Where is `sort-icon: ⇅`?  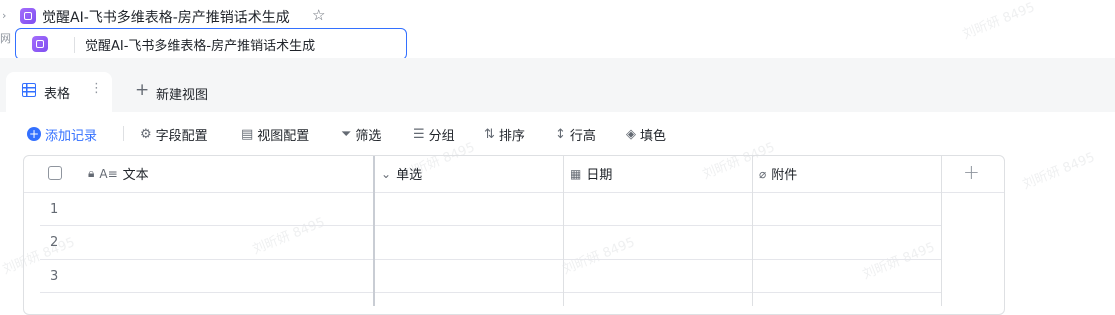
sort-icon: ⇅ is located at coordinates (489, 134).